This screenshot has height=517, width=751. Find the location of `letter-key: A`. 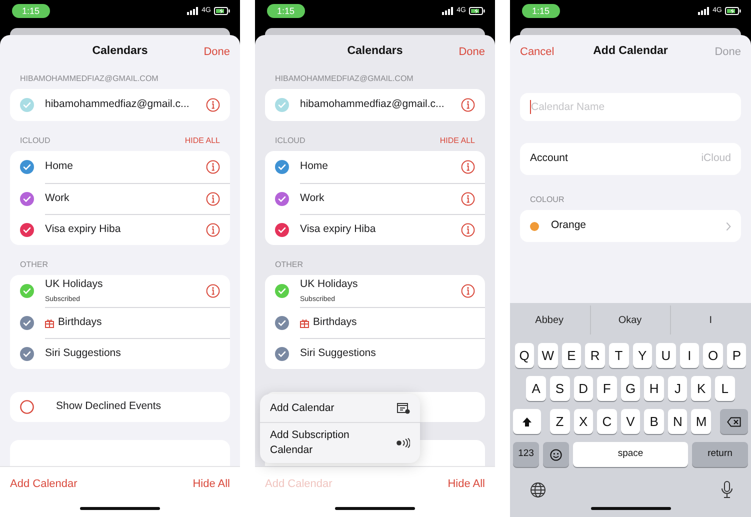

letter-key: A is located at coordinates (536, 388).